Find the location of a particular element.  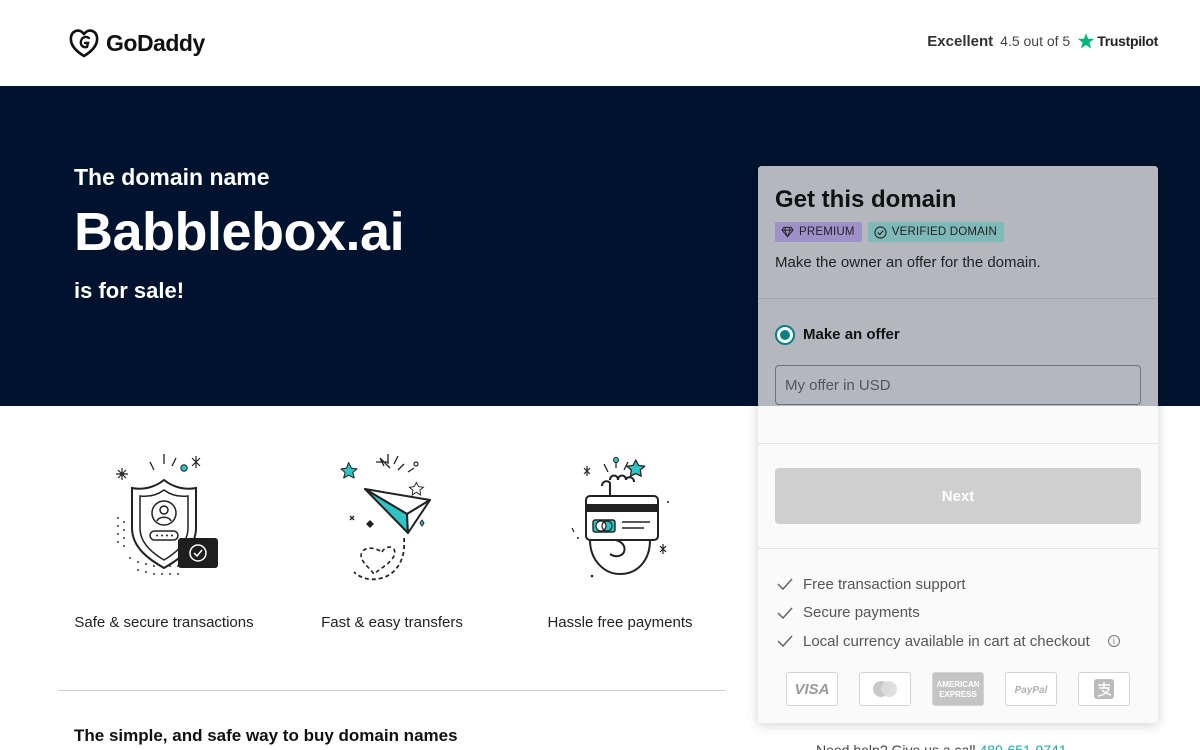

mastercard-symbol is located at coordinates (885, 689).